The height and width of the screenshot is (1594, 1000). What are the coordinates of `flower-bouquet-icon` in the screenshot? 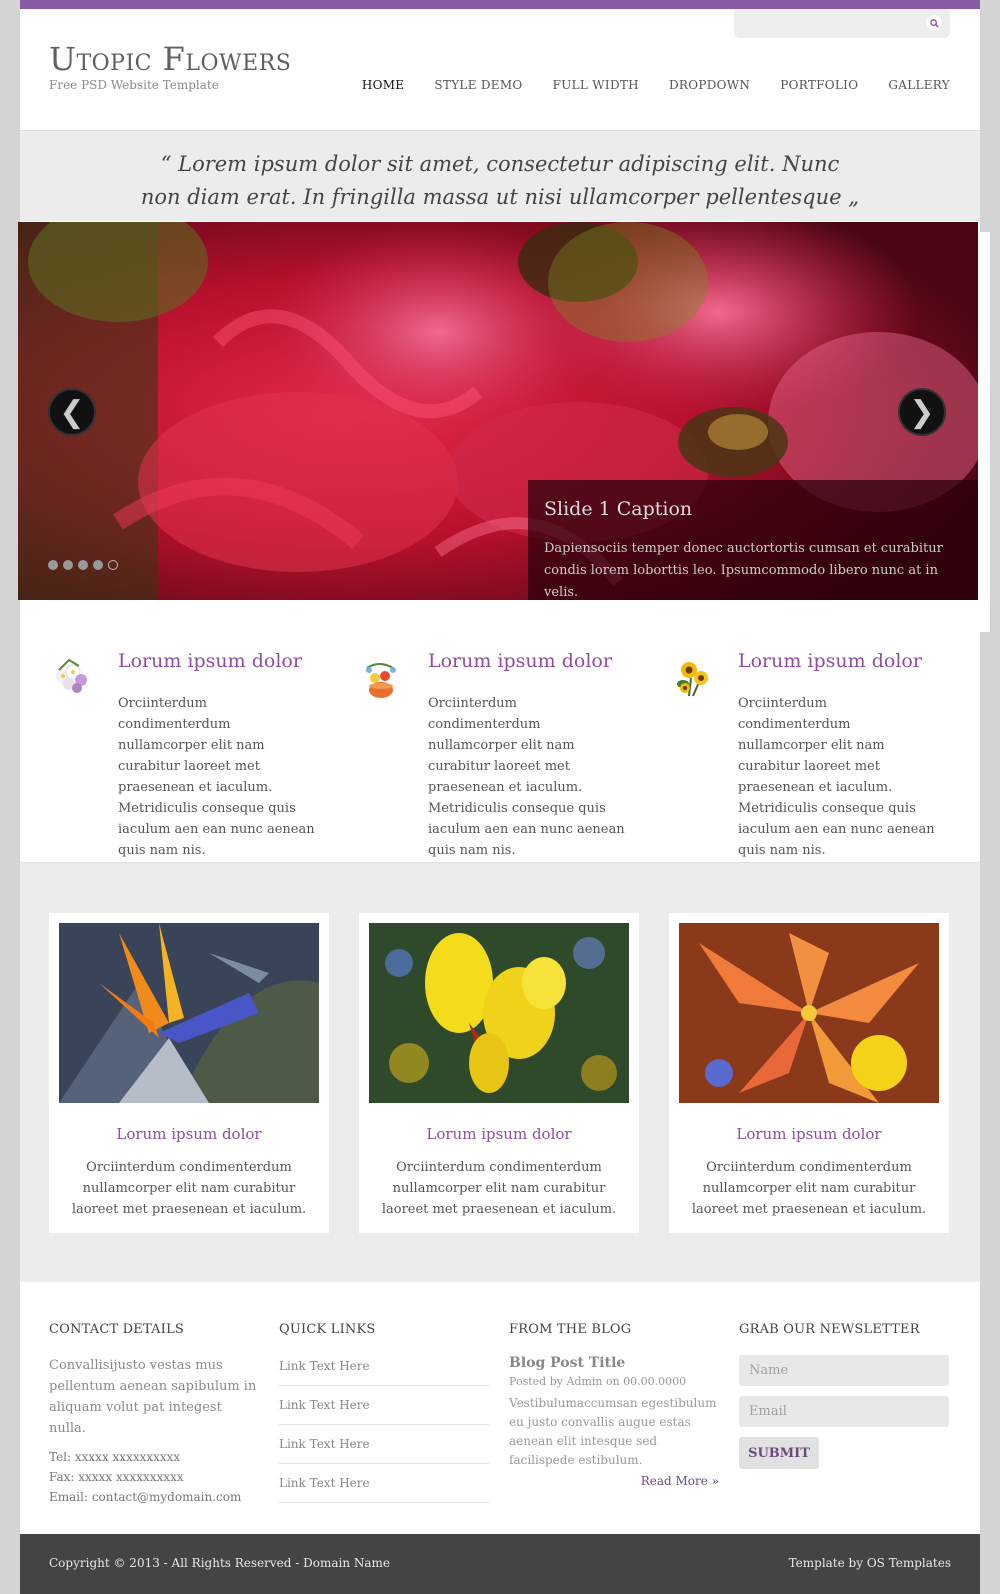 It's located at (71, 675).